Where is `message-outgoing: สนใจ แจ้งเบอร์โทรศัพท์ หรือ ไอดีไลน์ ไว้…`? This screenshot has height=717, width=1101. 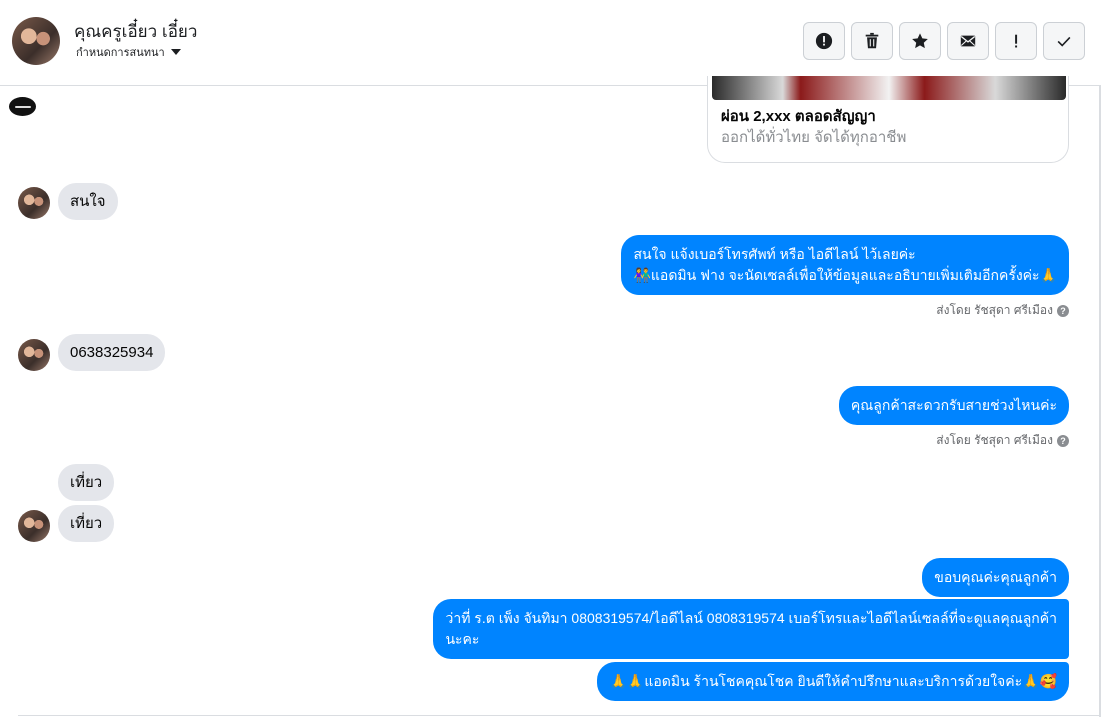 message-outgoing: สนใจ แจ้งเบอร์โทรศัพท์ หรือ ไอดีไลน์ ไว้… is located at coordinates (845, 265).